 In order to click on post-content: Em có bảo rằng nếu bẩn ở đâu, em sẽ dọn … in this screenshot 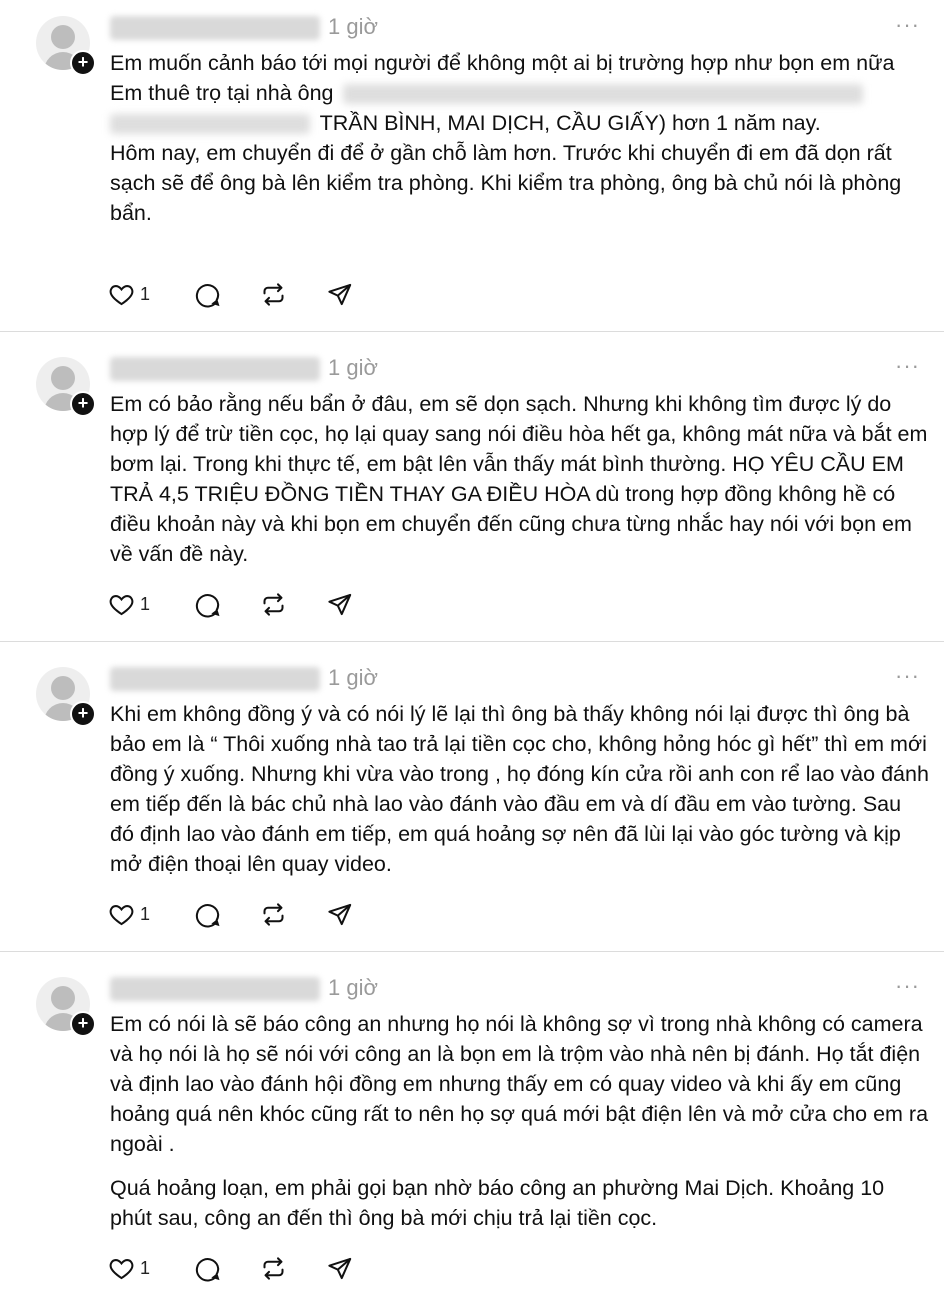, I will do `click(520, 479)`.